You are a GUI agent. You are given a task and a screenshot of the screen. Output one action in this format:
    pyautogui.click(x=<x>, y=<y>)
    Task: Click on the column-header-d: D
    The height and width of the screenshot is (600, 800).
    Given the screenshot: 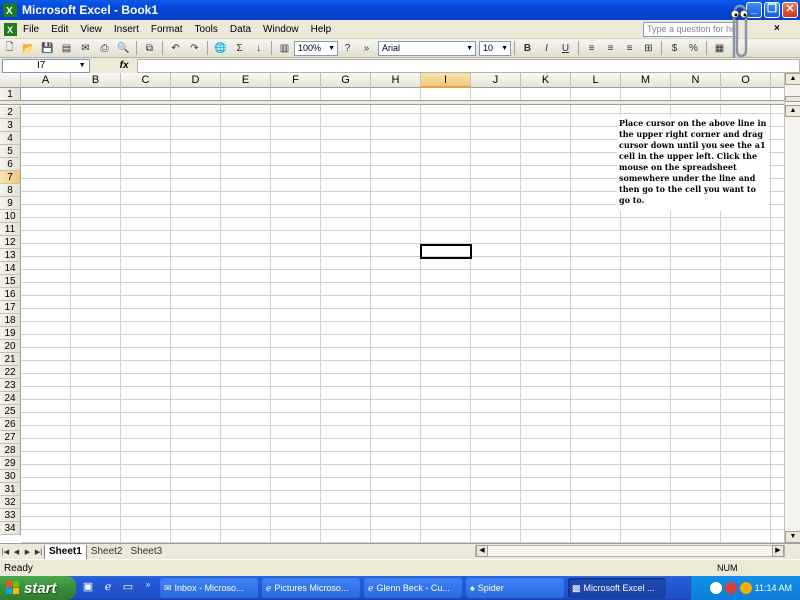 What is the action you would take?
    pyautogui.click(x=196, y=80)
    